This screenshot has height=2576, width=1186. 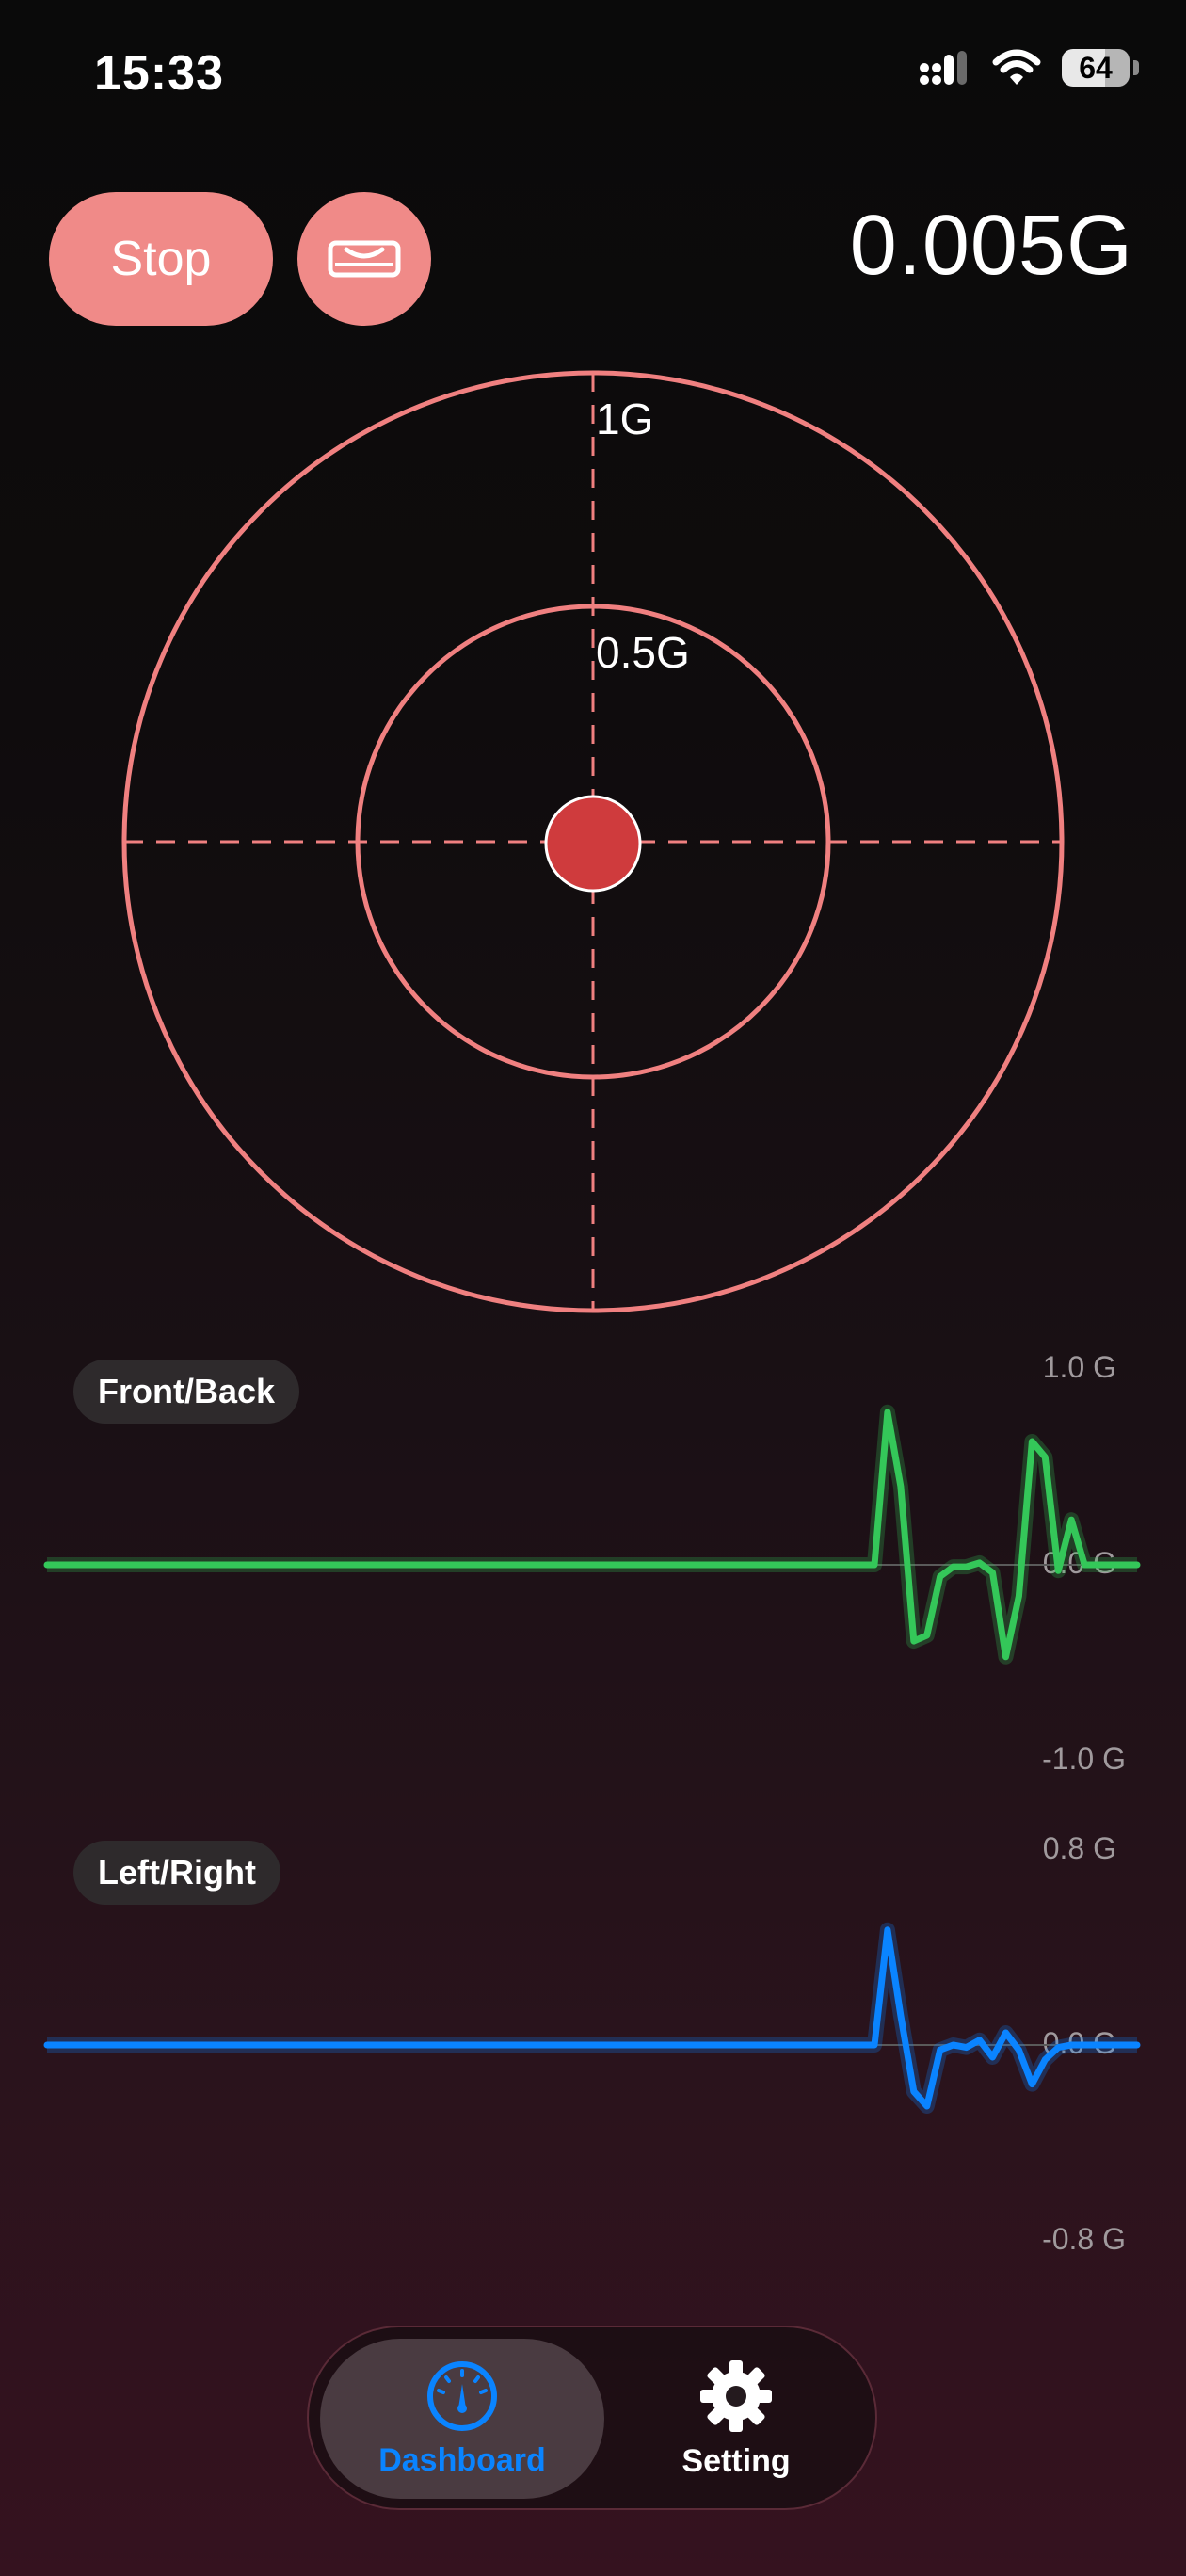 I want to click on wifi-icon, so click(x=1016, y=67).